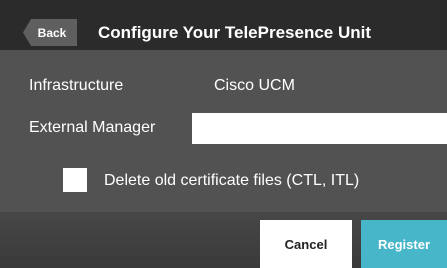  Describe the element at coordinates (232, 180) in the screenshot. I see `delete-certificates-label: Delete old certificate files (CTL, ITL)` at that location.